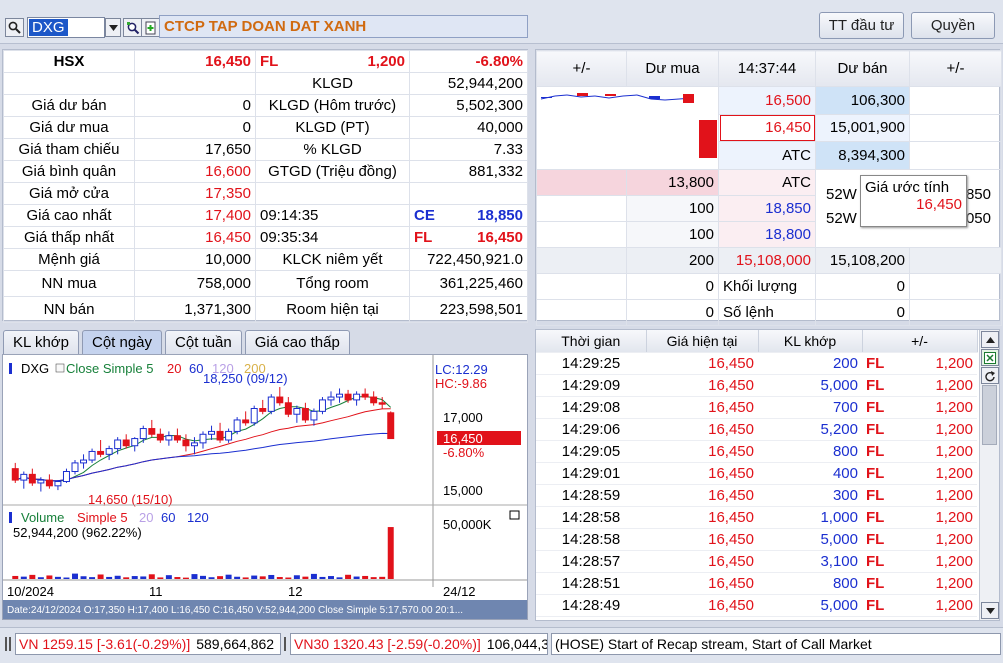 The width and height of the screenshot is (1003, 663). I want to click on find-symbol-icon, so click(132, 27).